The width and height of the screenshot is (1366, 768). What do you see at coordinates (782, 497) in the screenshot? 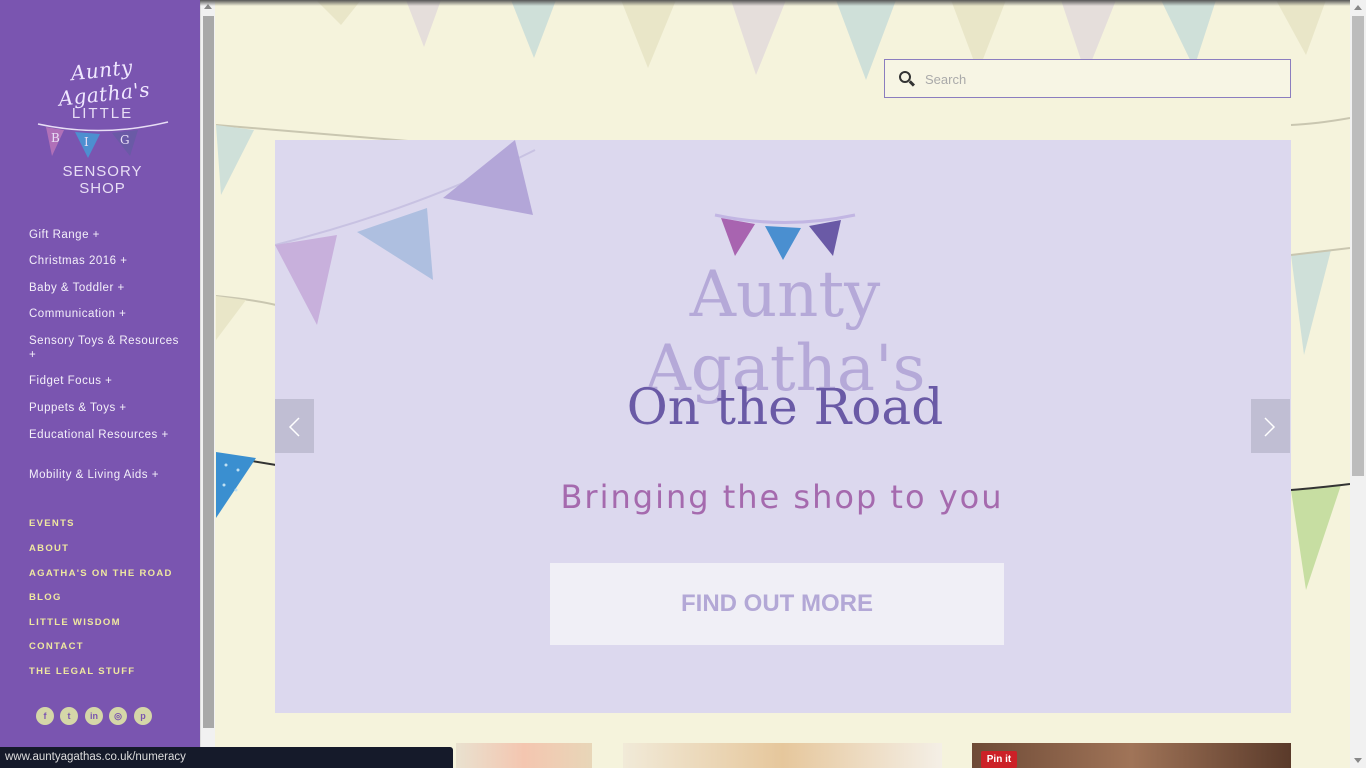
I see `slide-tagline: Bringing the shop to you` at bounding box center [782, 497].